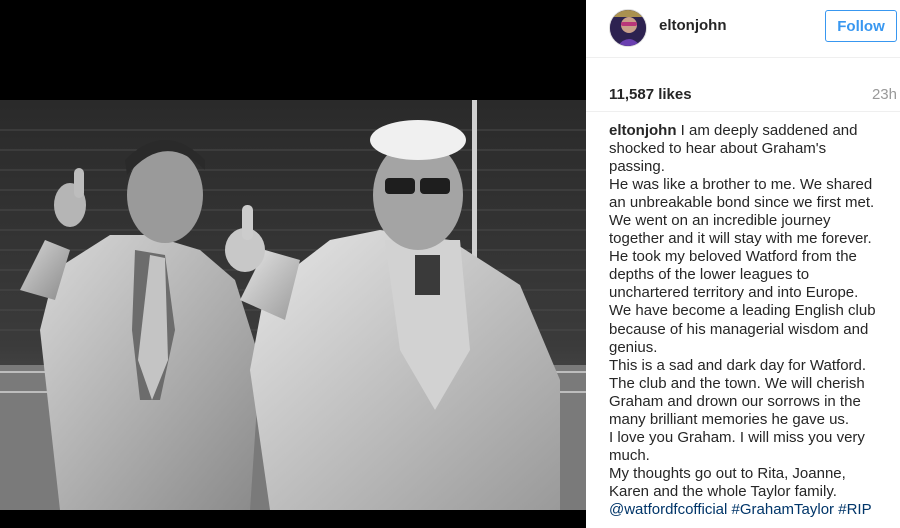 This screenshot has height=528, width=900. Describe the element at coordinates (734, 293) in the screenshot. I see `caption-line: unchartered territory and into Europe.` at that location.